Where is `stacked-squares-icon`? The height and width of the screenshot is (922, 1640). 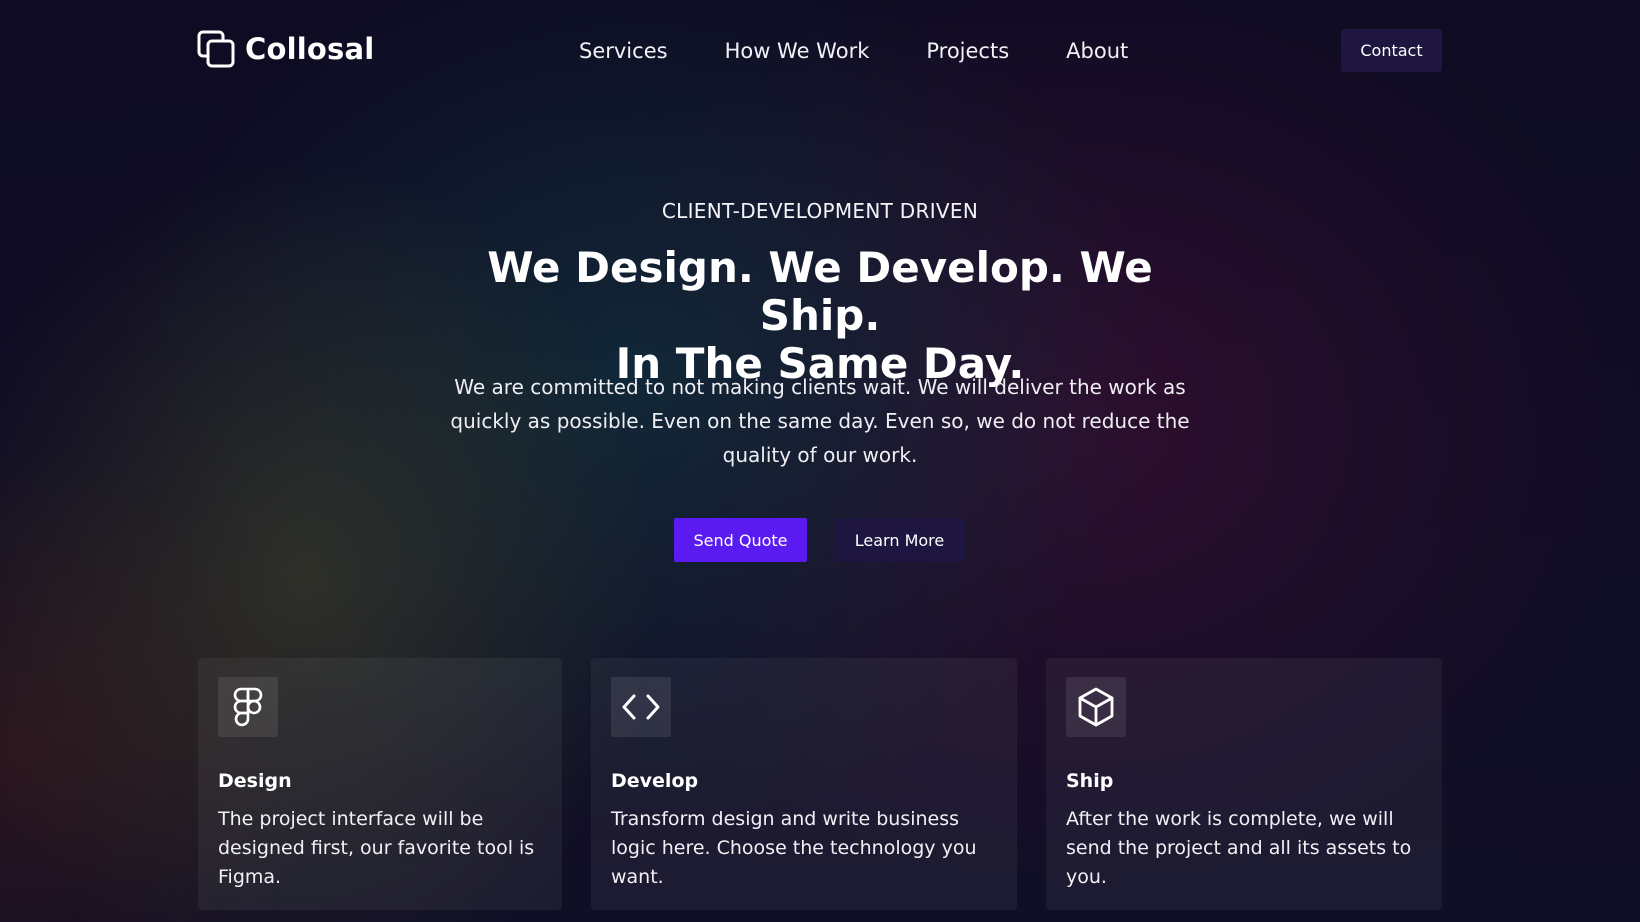
stacked-squares-icon is located at coordinates (216, 49).